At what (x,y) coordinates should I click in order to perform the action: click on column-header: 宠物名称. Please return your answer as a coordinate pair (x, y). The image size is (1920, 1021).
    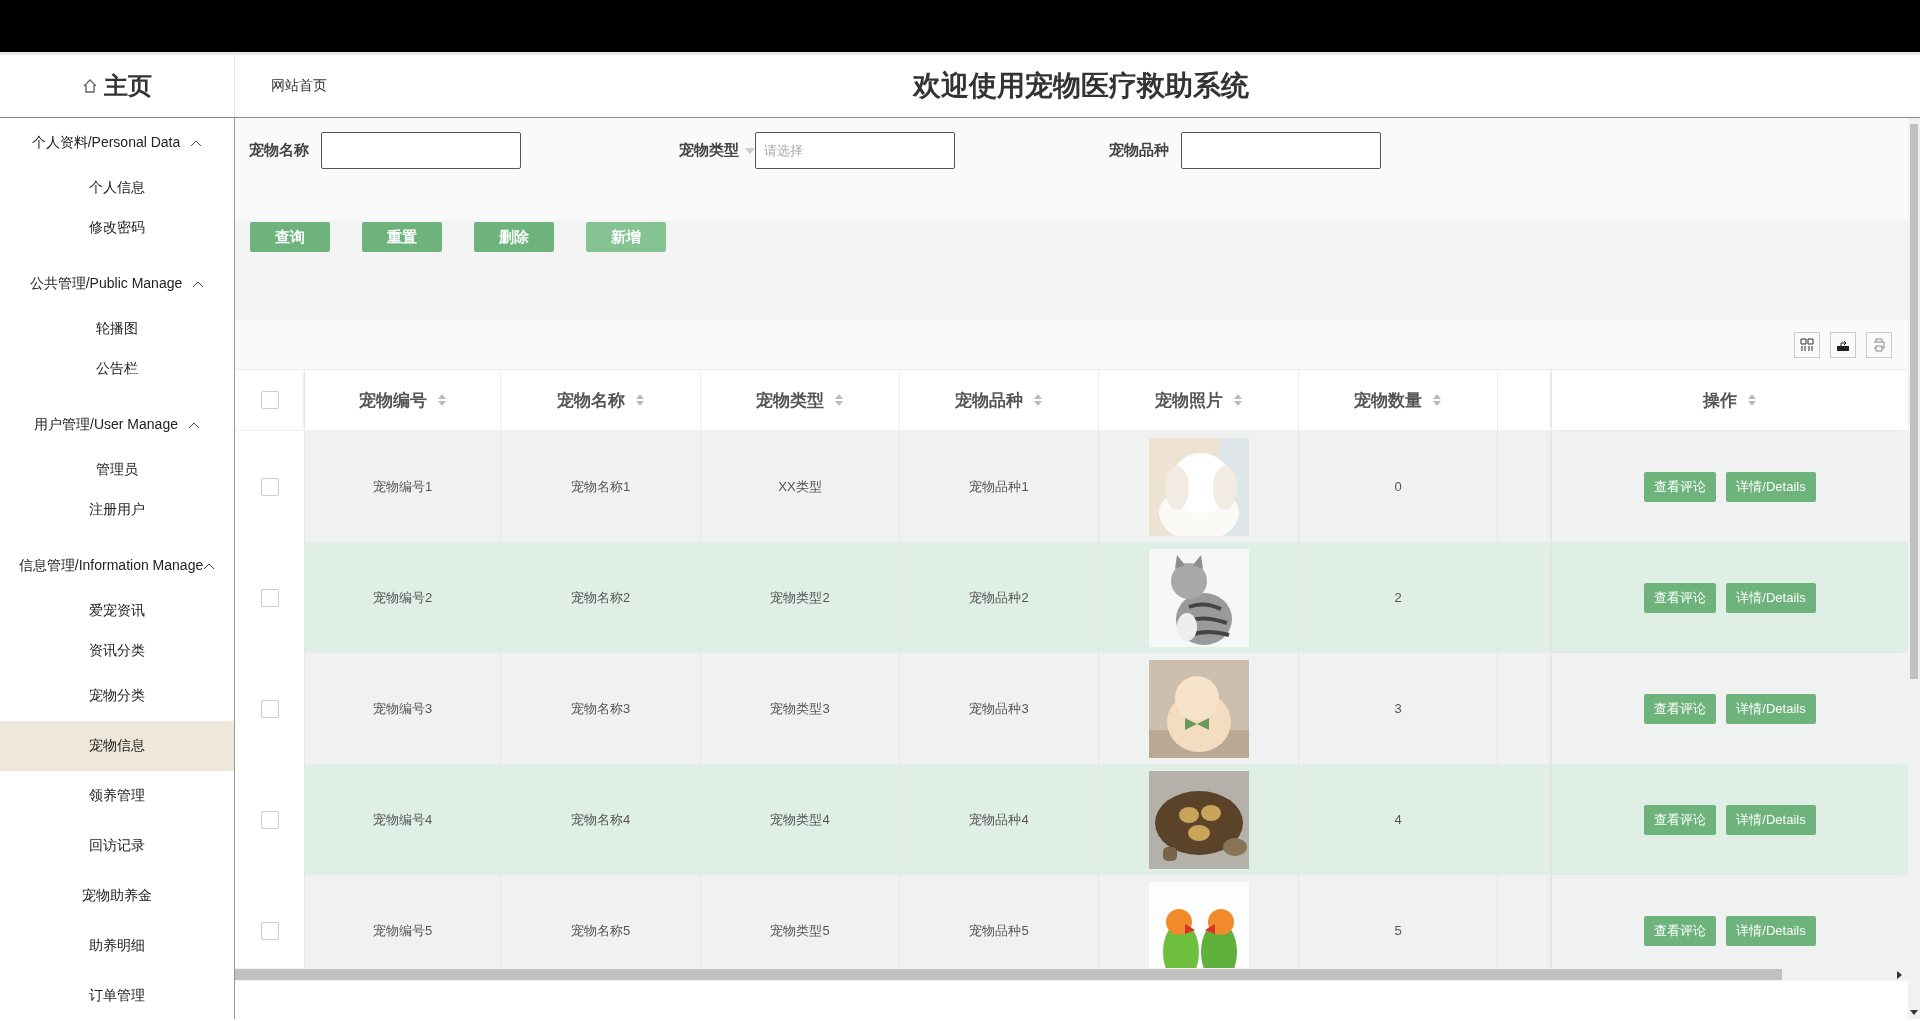
    Looking at the image, I should click on (590, 400).